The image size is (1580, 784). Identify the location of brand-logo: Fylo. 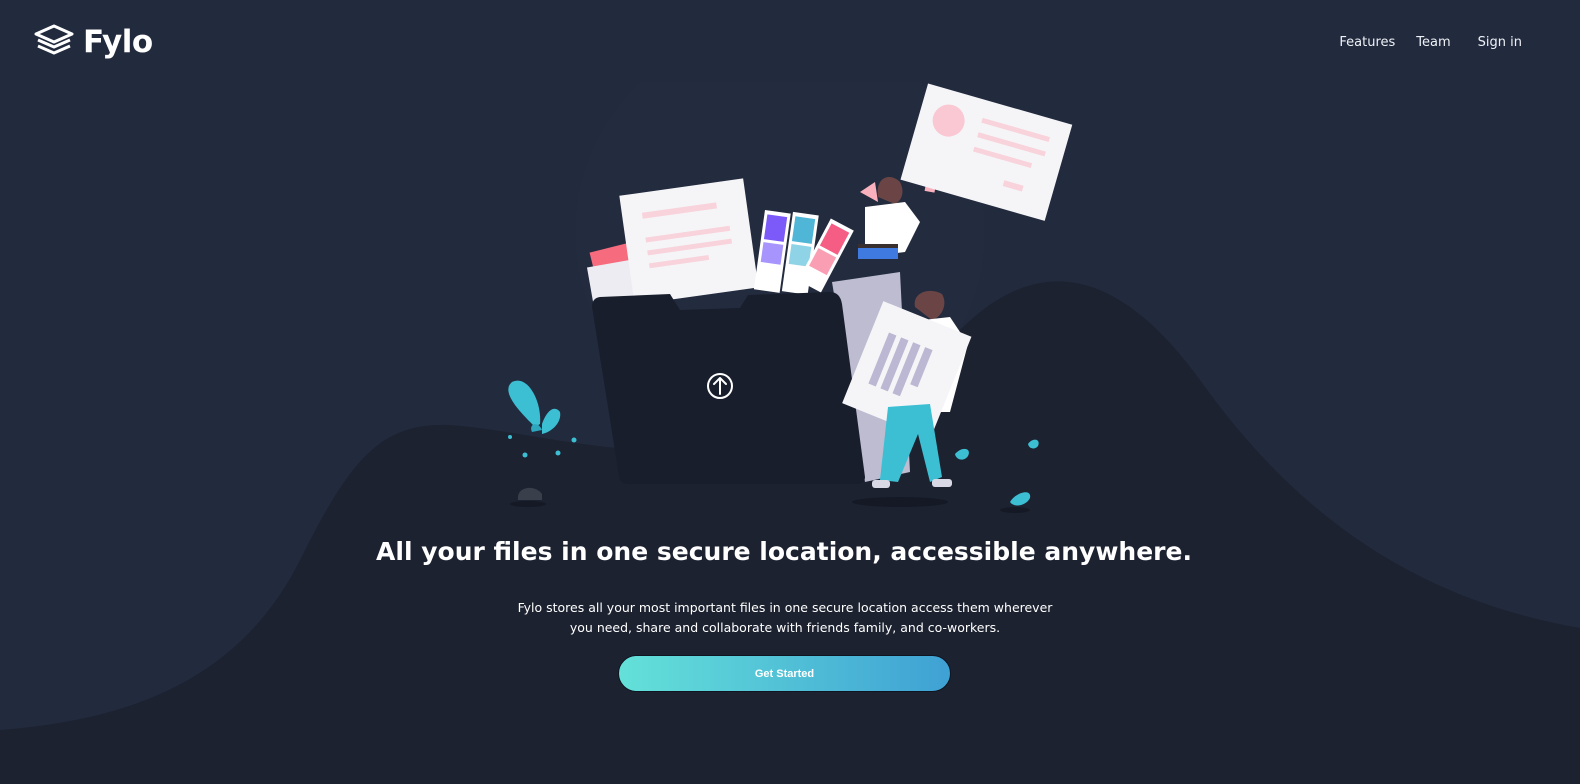
(93, 42).